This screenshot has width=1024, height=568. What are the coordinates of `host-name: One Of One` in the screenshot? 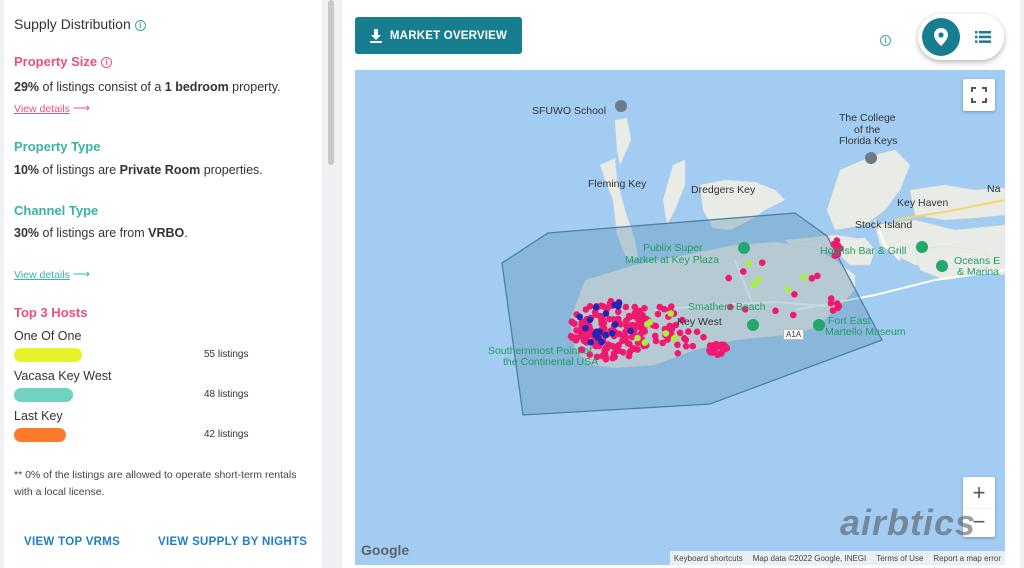 It's located at (48, 336).